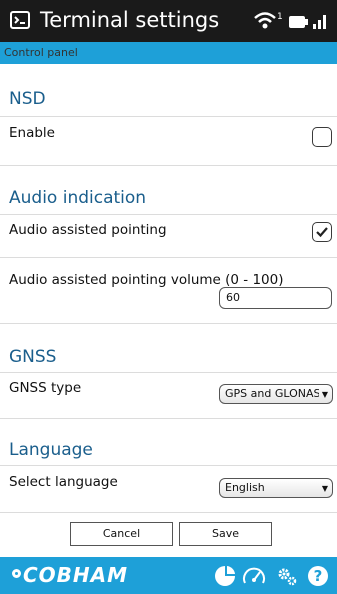  I want to click on gnss-type-label: GNSS type, so click(45, 388).